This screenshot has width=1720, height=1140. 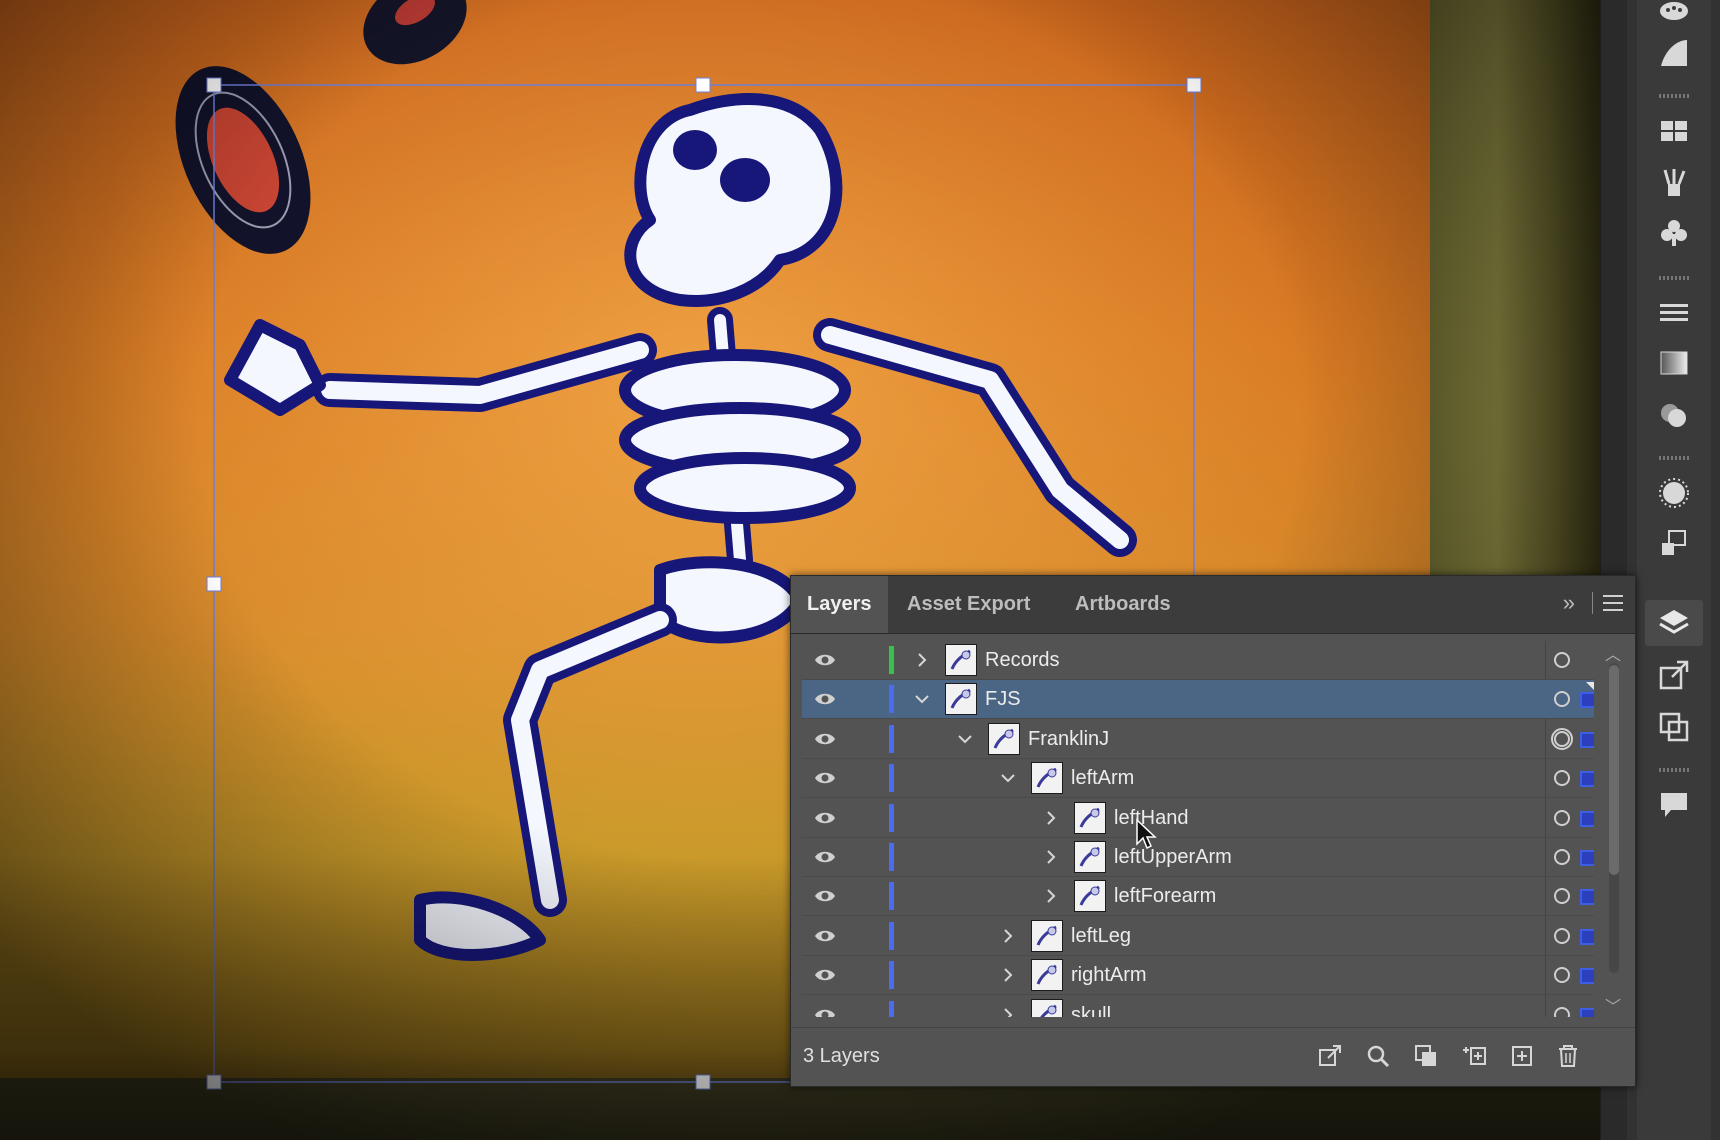 I want to click on tab-layers: Layers, so click(x=839, y=604).